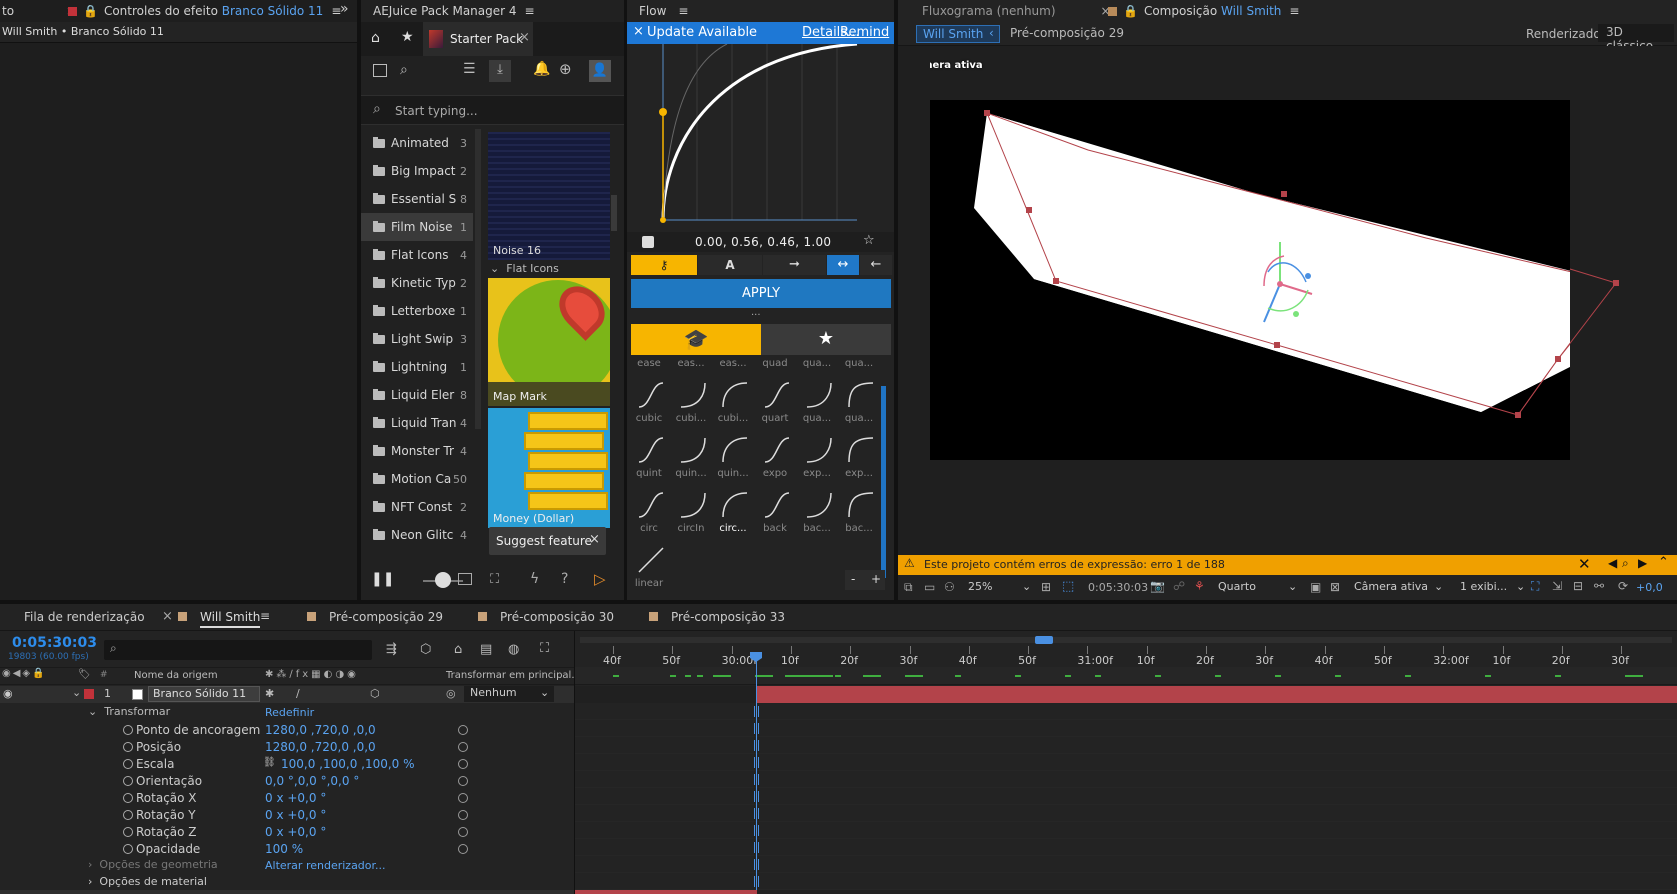  What do you see at coordinates (663, 11) in the screenshot?
I see `tab-flow: Flow ≡` at bounding box center [663, 11].